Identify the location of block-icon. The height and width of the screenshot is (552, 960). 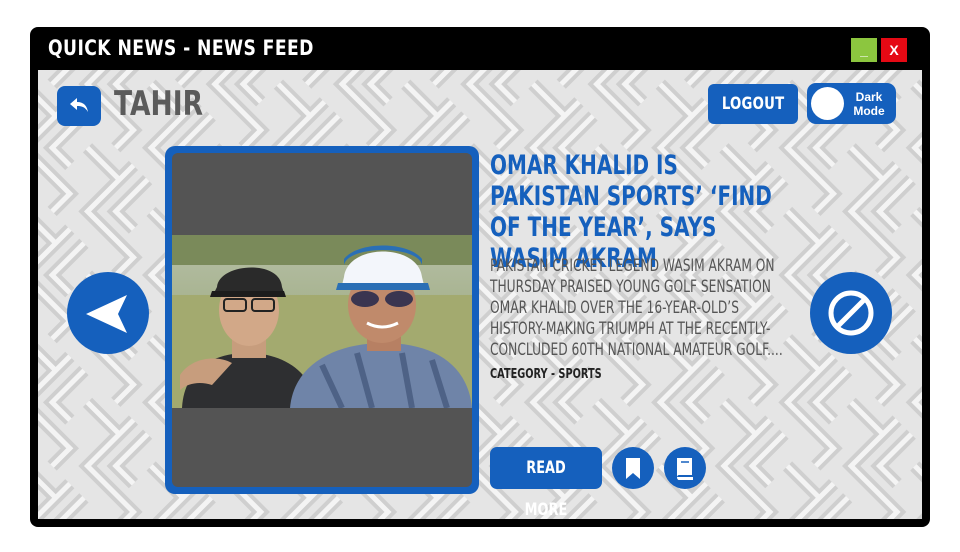
(851, 313).